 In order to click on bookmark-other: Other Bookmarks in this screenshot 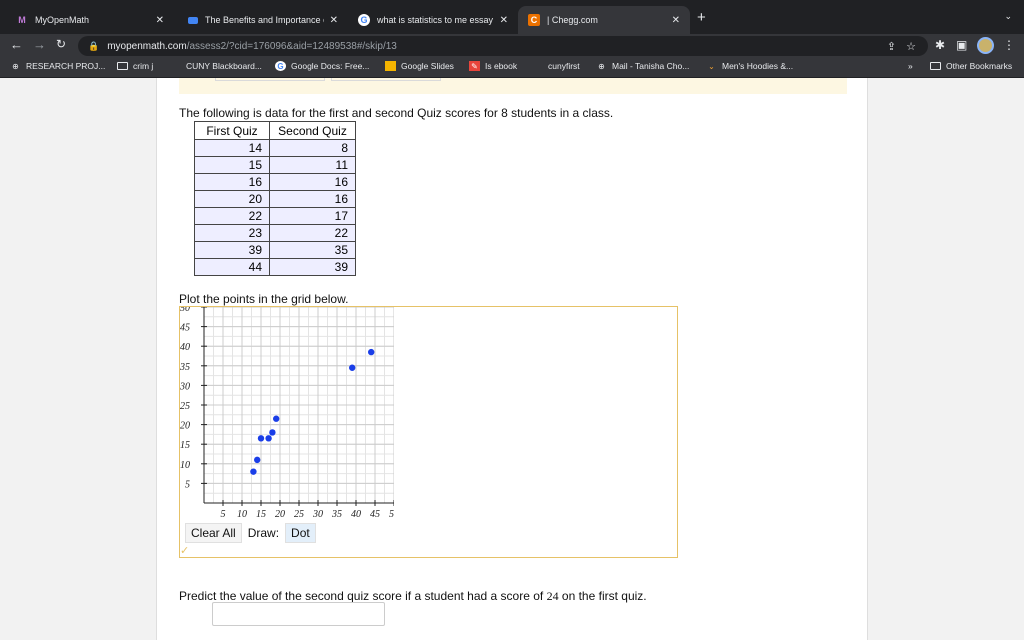, I will do `click(971, 66)`.